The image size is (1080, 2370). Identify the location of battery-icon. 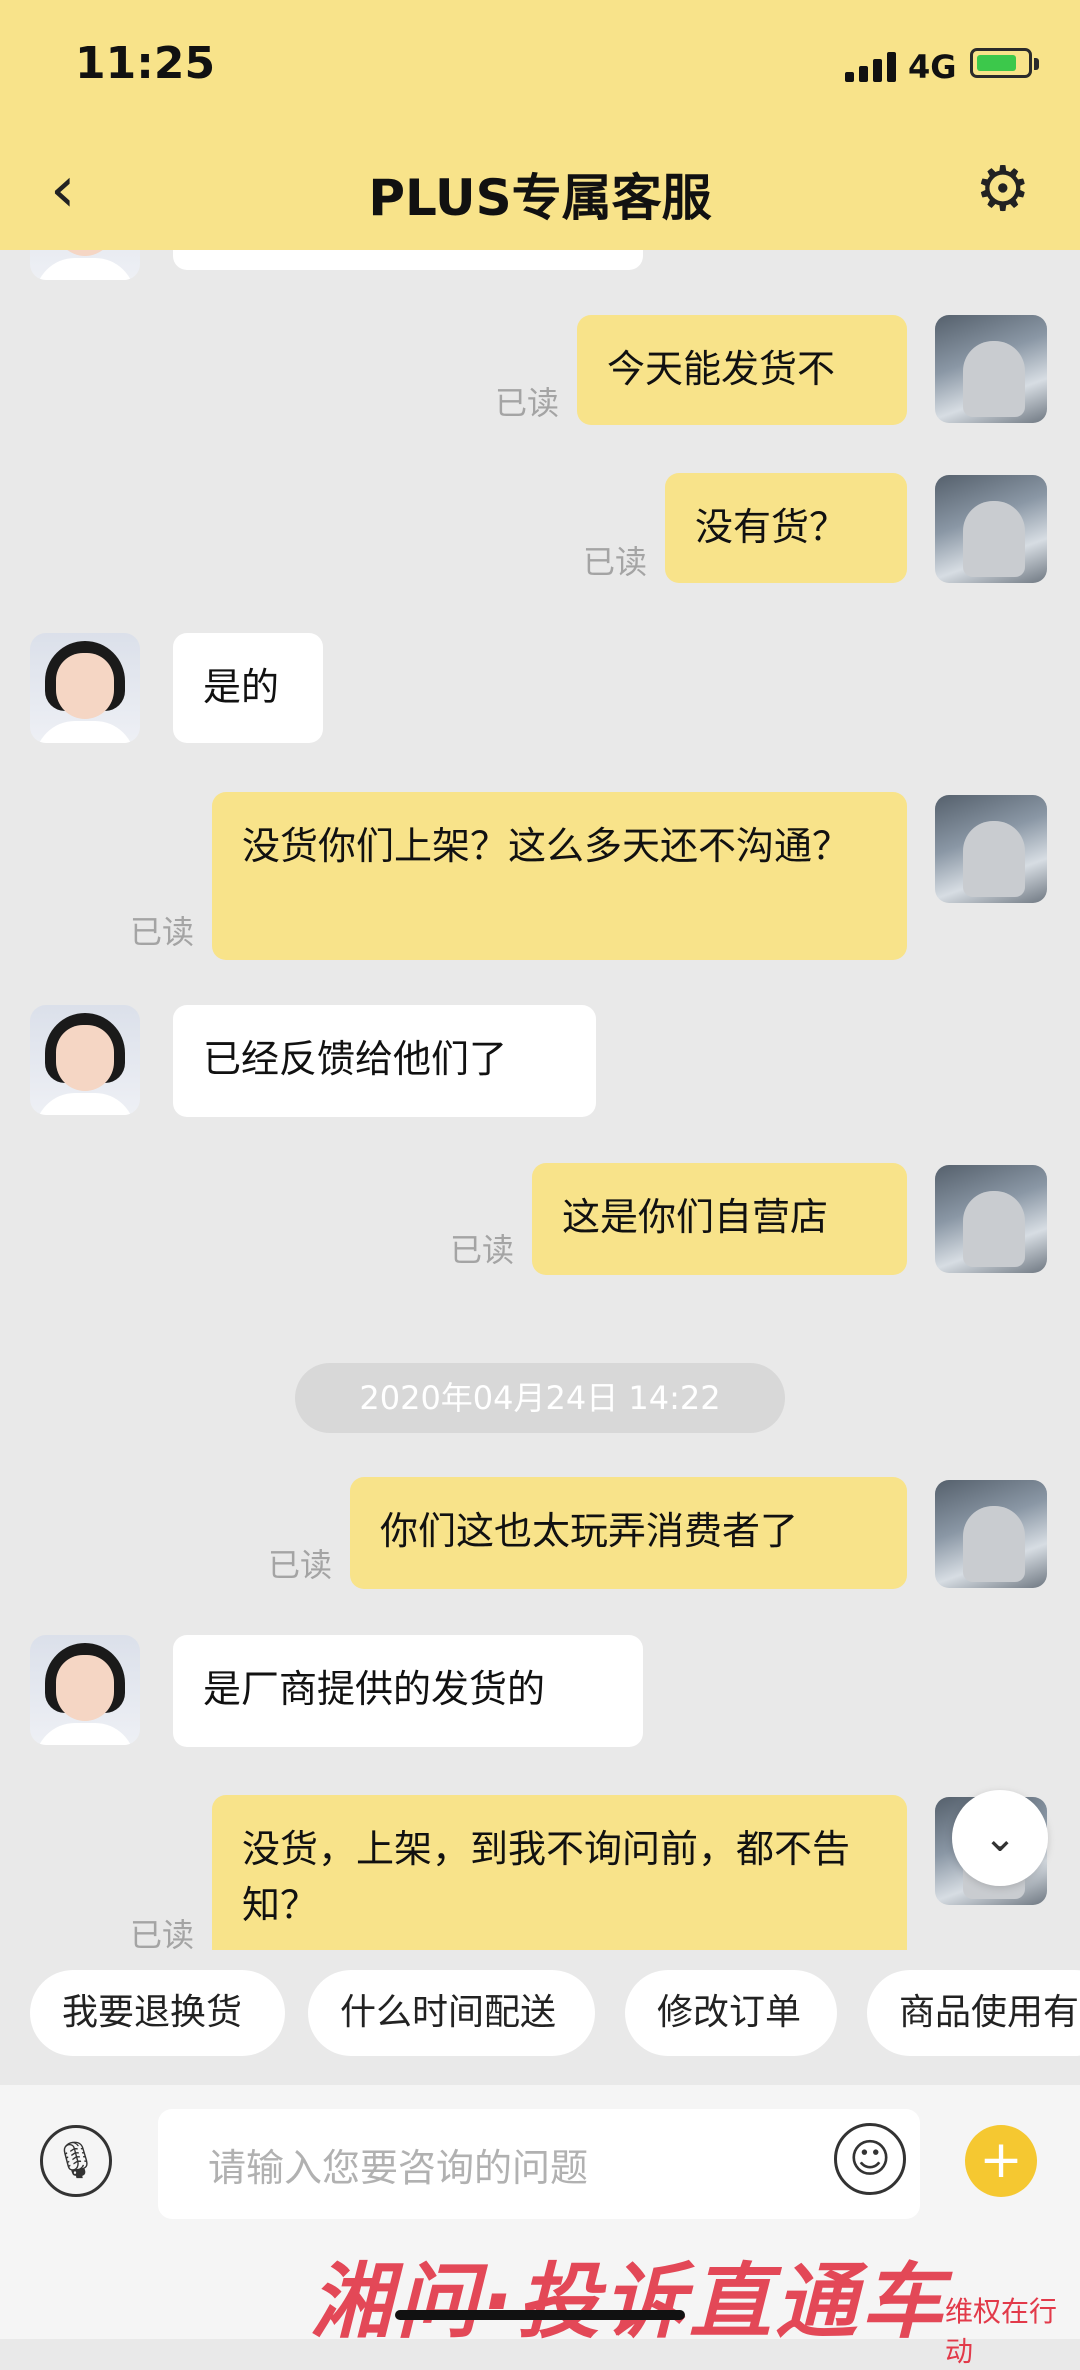
(1001, 63).